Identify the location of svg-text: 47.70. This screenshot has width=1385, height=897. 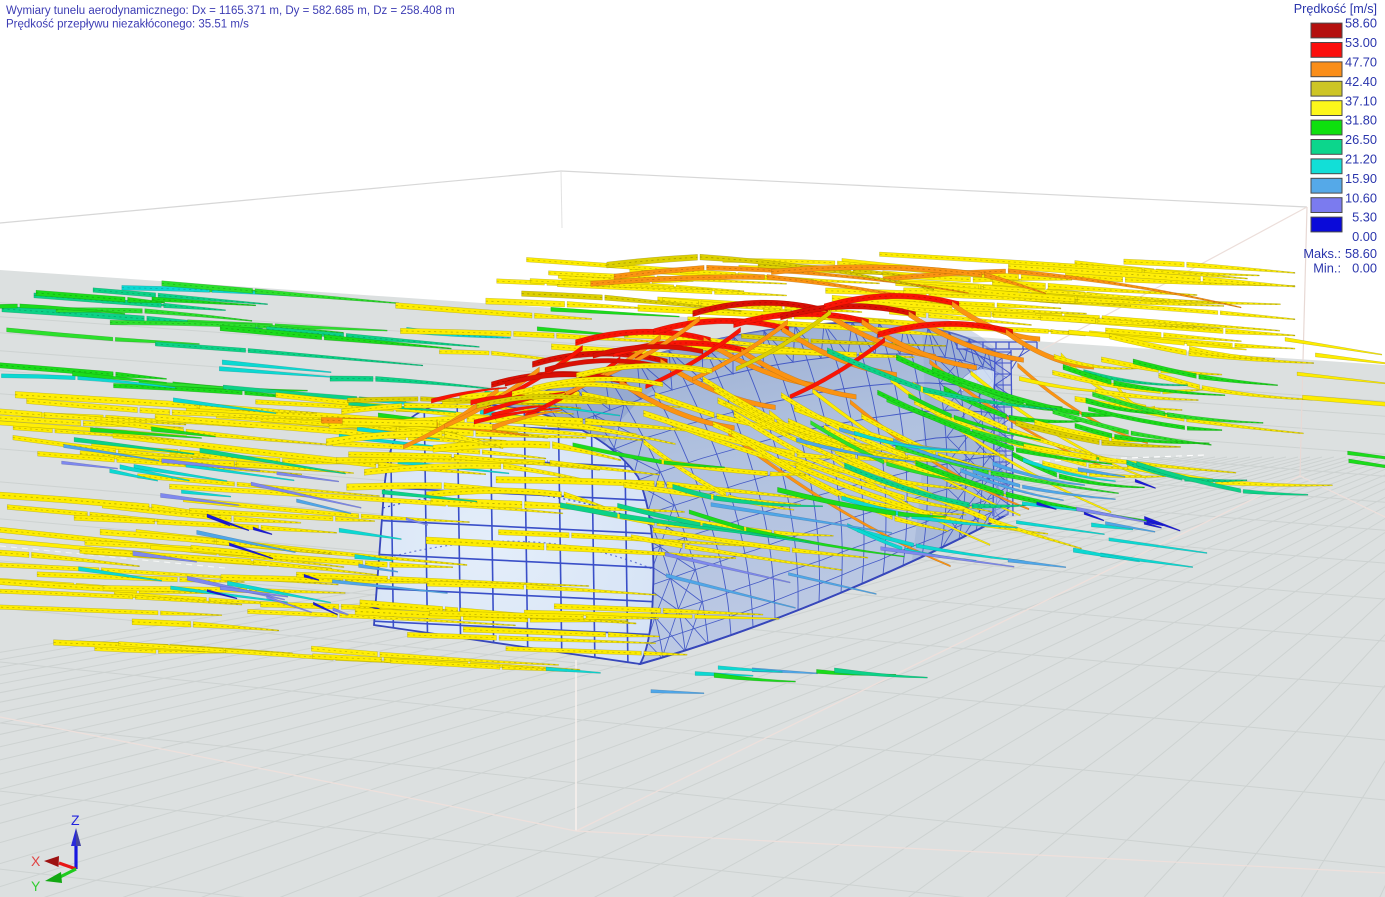
(1361, 62).